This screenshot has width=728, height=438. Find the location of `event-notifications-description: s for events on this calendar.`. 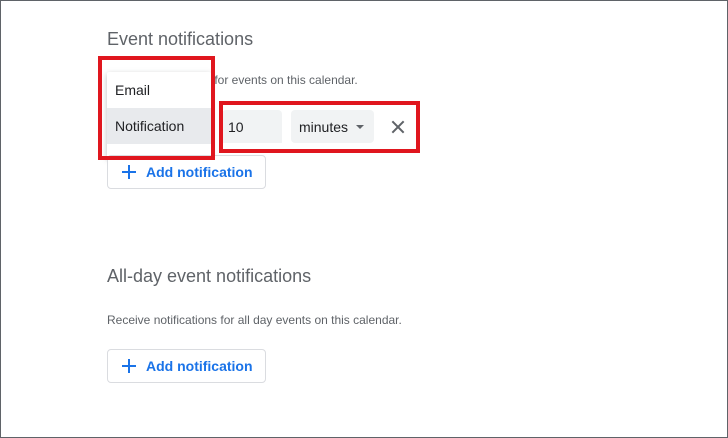

event-notifications-description: s for events on this calendar. is located at coordinates (281, 80).